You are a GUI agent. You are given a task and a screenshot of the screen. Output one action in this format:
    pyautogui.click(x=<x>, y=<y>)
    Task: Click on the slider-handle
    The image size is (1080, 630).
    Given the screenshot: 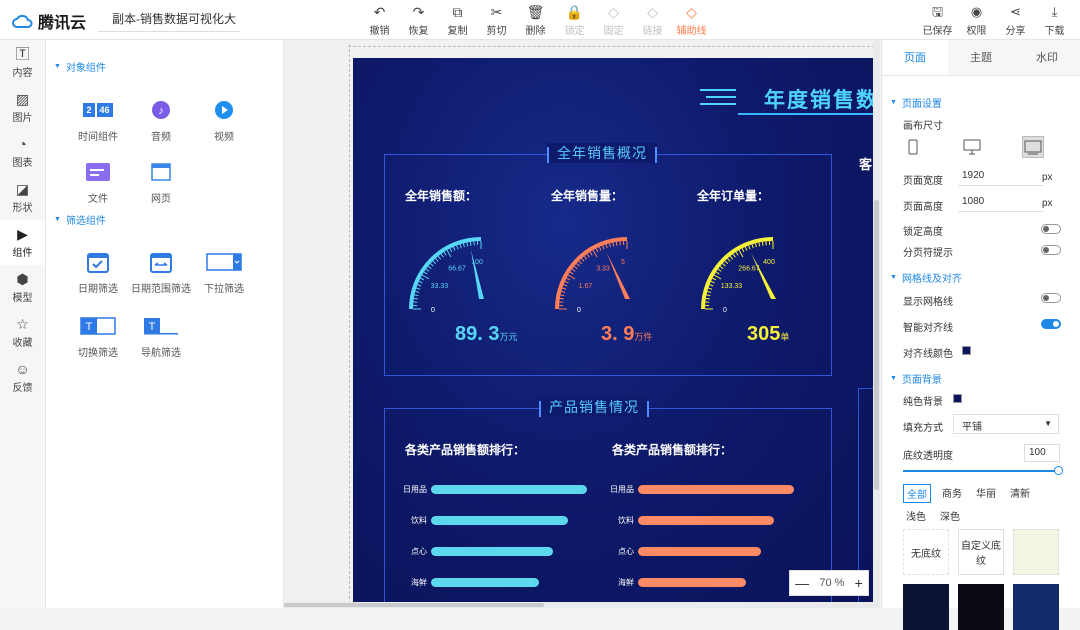 What is the action you would take?
    pyautogui.click(x=1058, y=470)
    